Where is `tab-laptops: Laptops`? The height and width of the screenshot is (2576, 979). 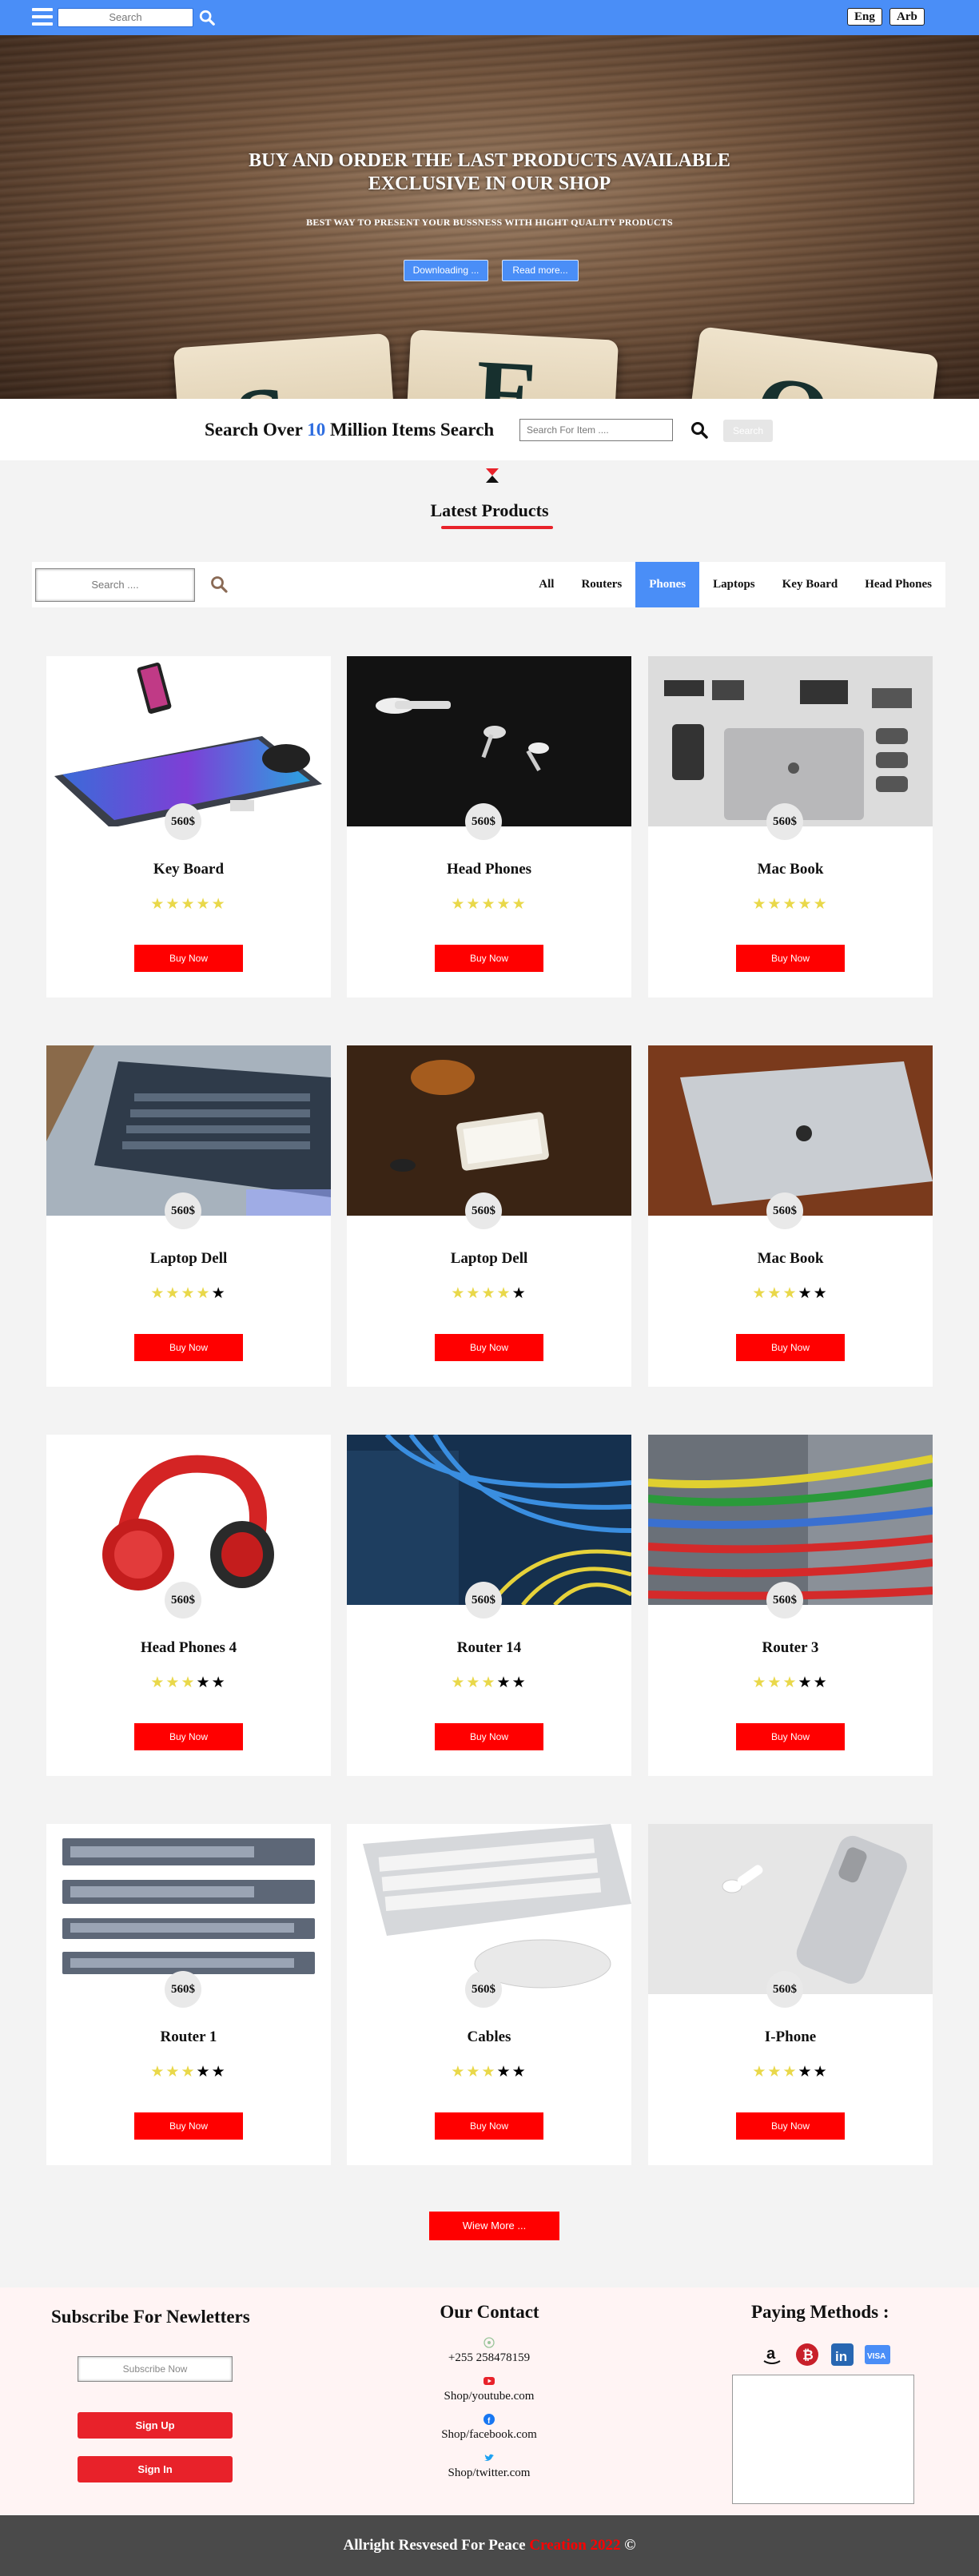 tab-laptops: Laptops is located at coordinates (734, 584).